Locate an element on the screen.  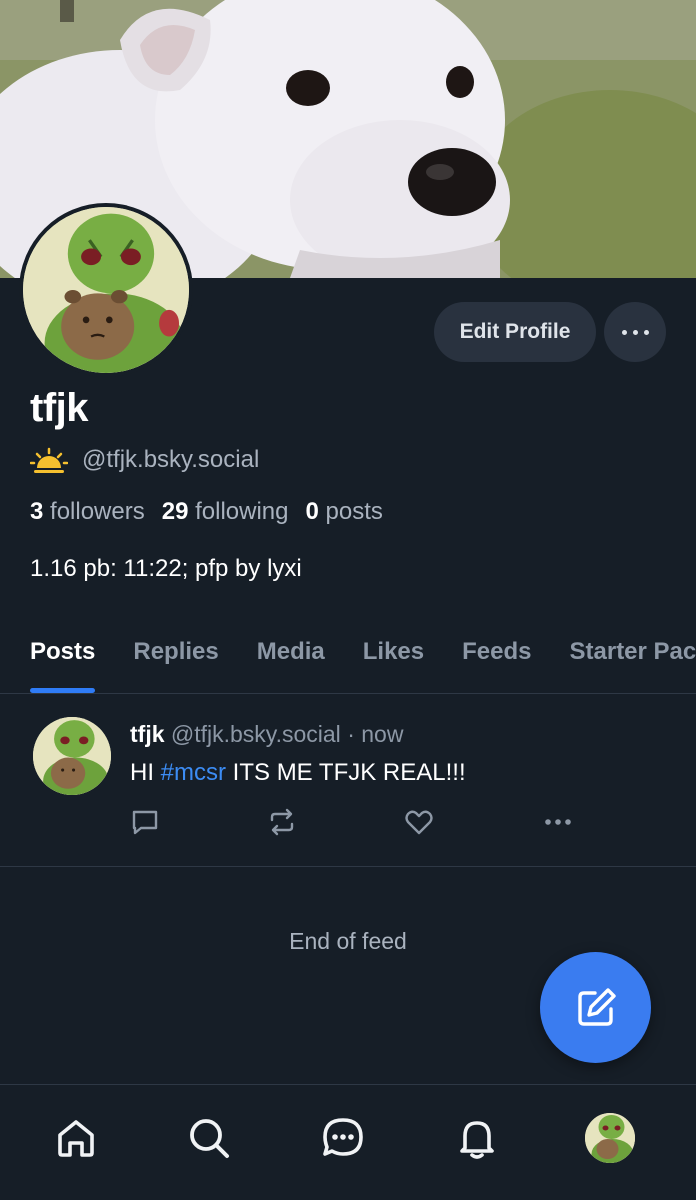
profile-handle: @tfjk.bsky.social is located at coordinates (171, 459).